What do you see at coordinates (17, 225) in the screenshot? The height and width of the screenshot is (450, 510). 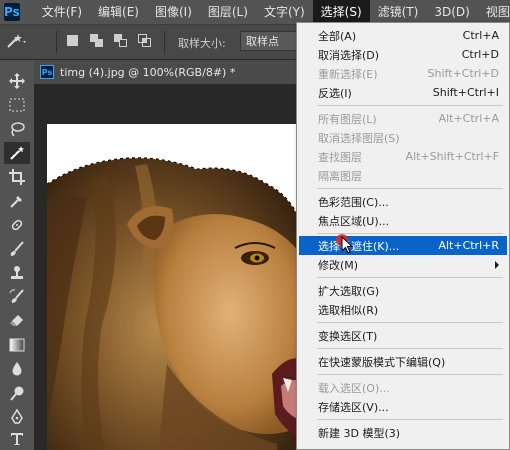 I see `healing-brush-tool-icon` at bounding box center [17, 225].